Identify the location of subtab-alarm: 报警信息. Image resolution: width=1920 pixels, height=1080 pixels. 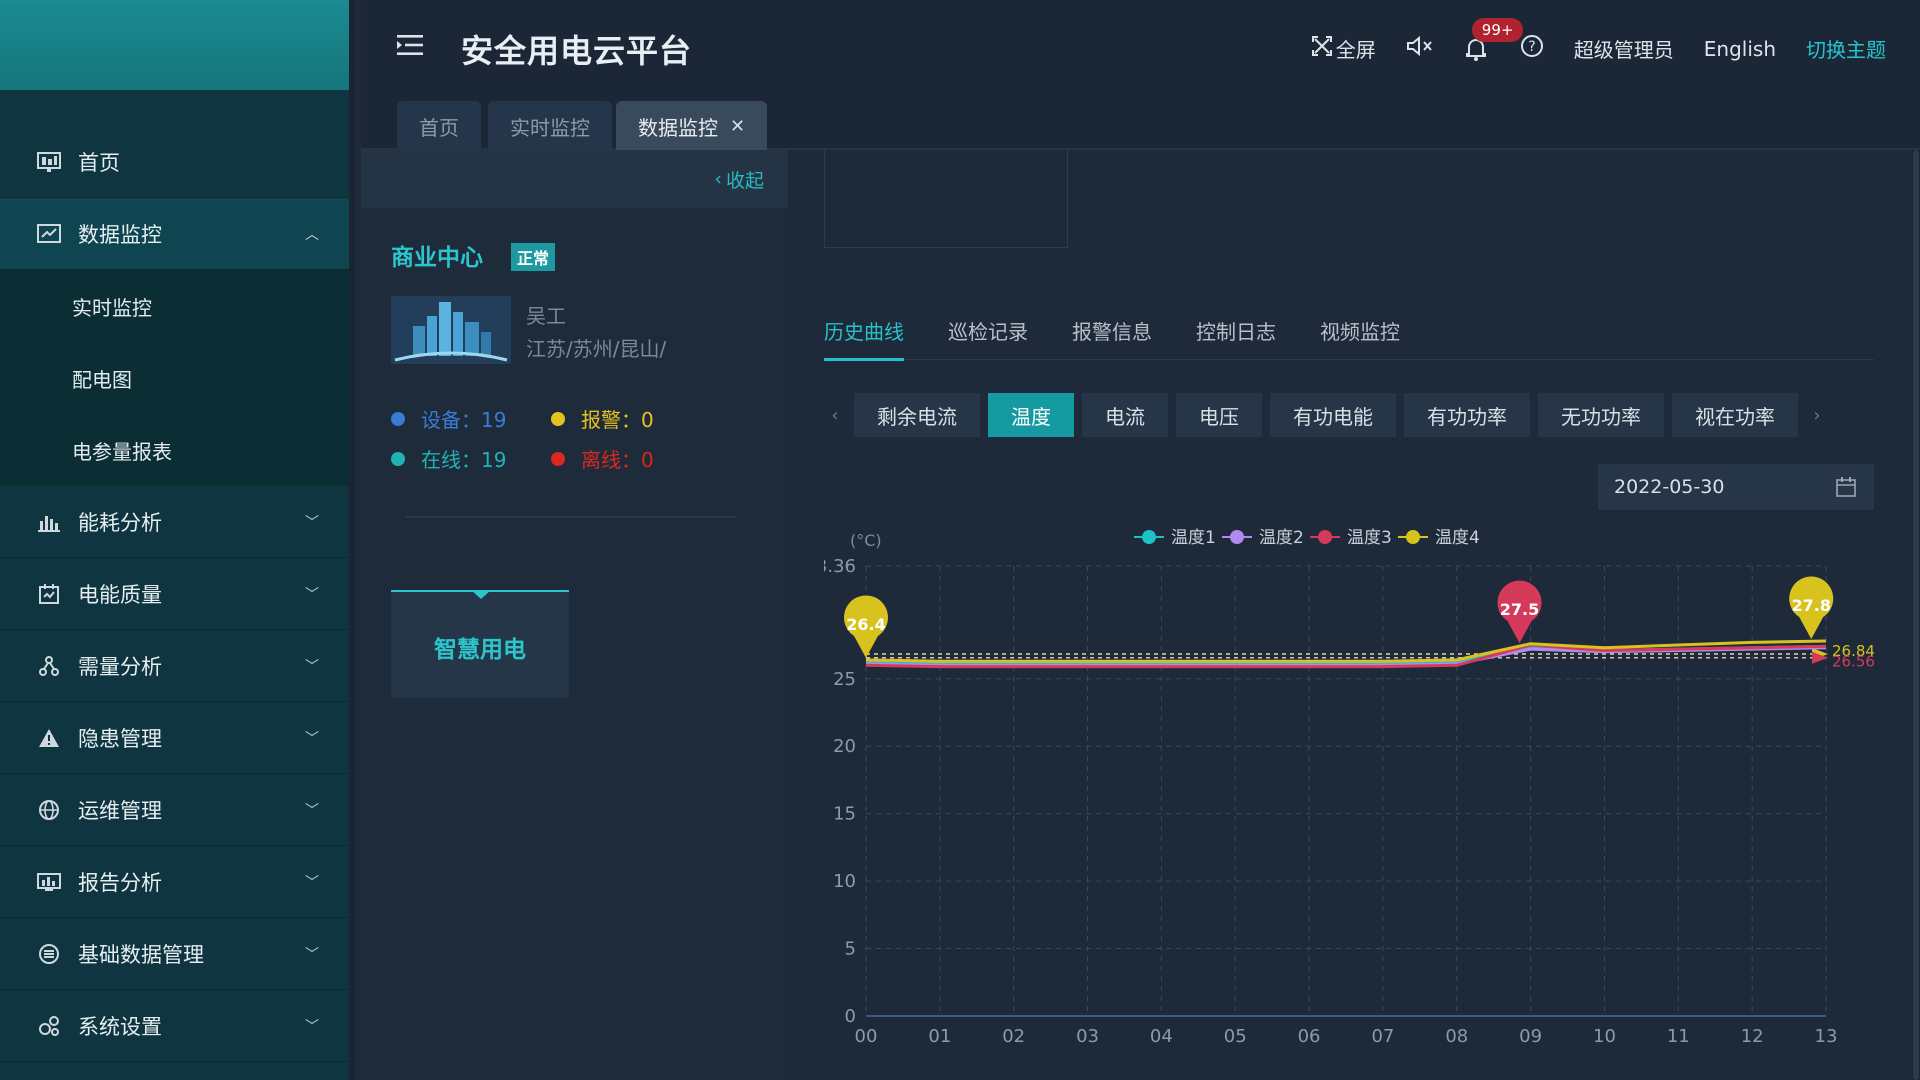
(1112, 338).